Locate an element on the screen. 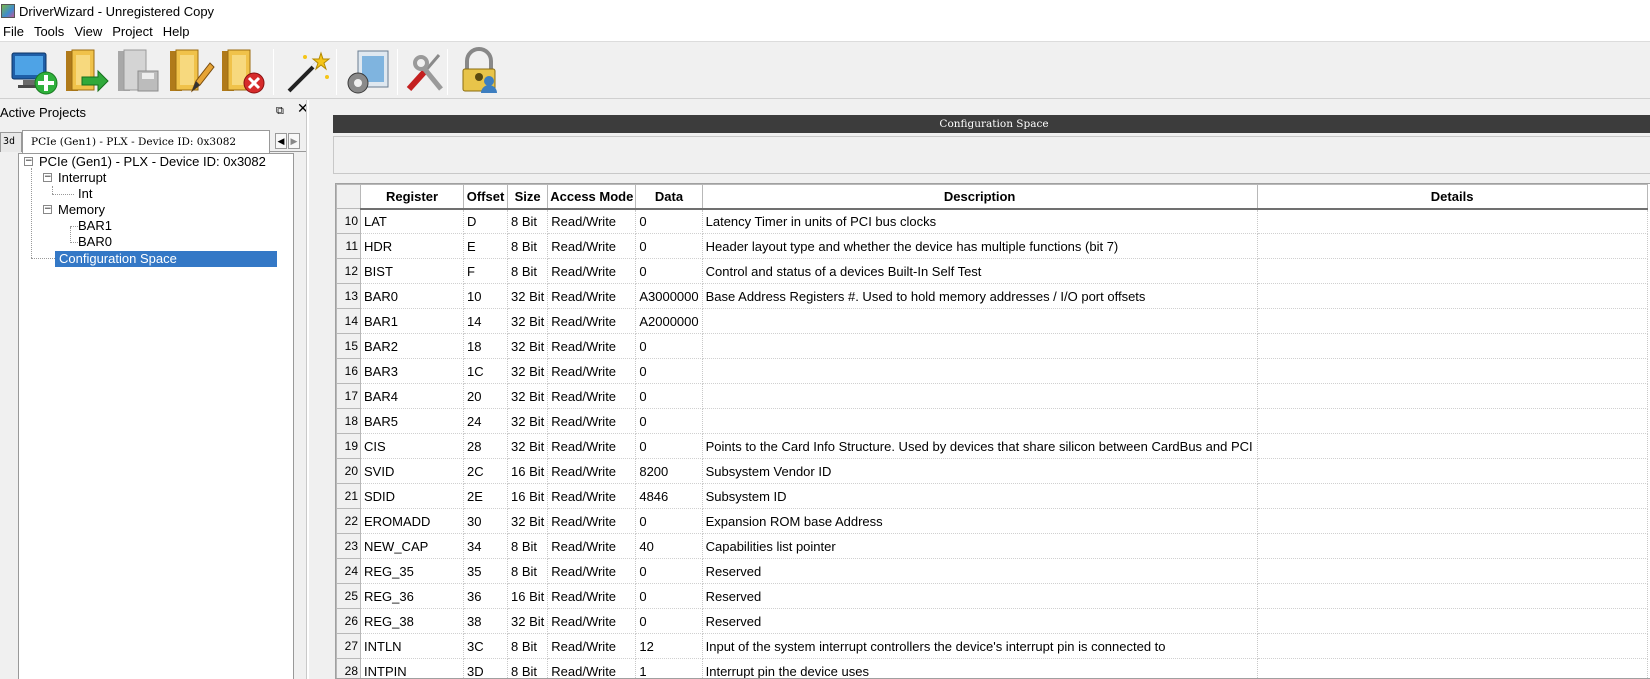 Image resolution: width=1650 pixels, height=679 pixels. cell-data: 12 is located at coordinates (669, 646).